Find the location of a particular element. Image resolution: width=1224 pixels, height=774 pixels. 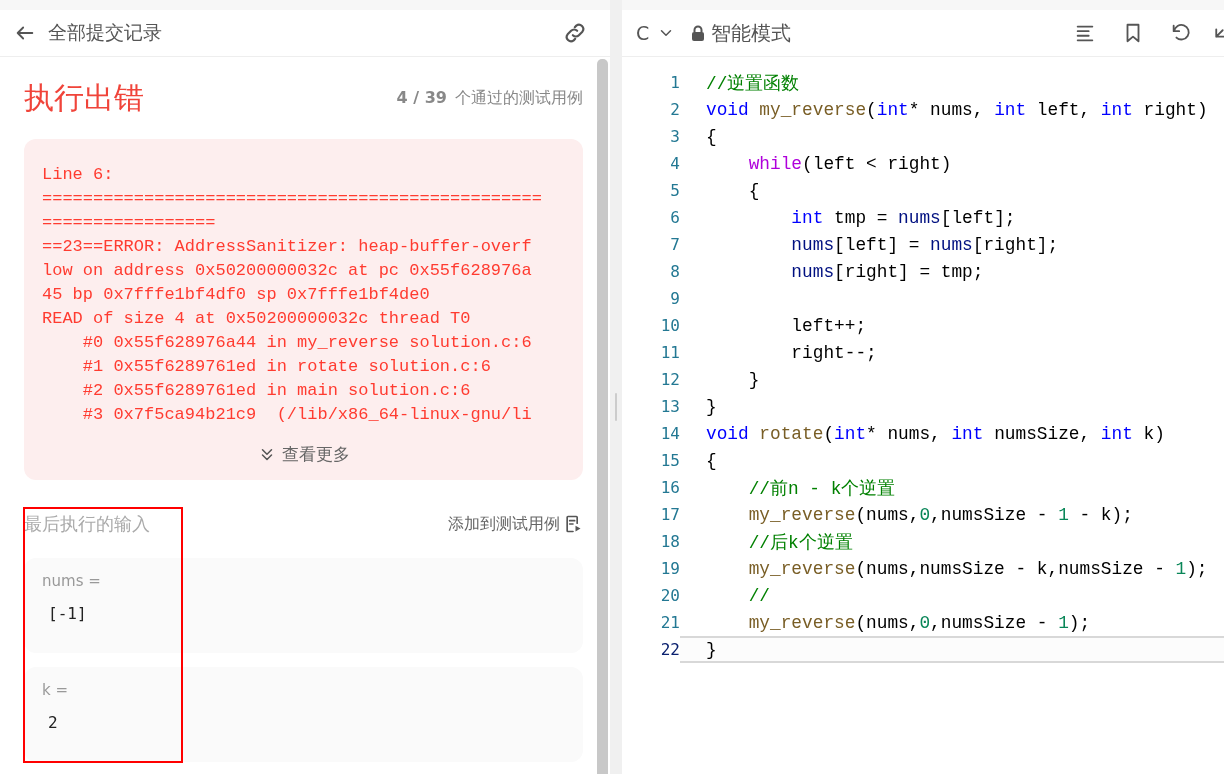

line-number: 2 is located at coordinates (674, 109).